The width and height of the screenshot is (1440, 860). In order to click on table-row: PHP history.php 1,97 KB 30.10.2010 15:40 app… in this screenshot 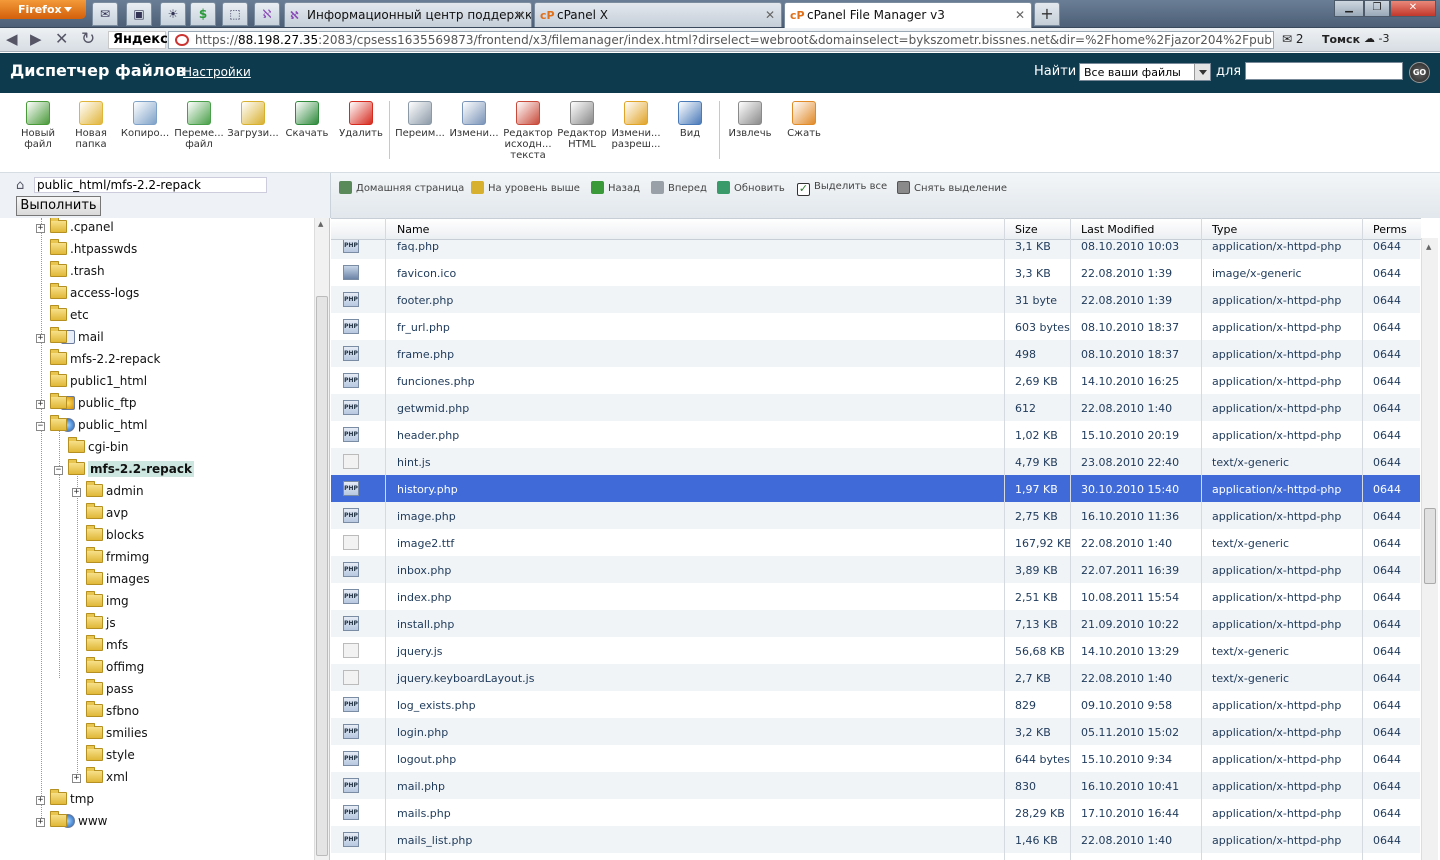, I will do `click(875, 488)`.